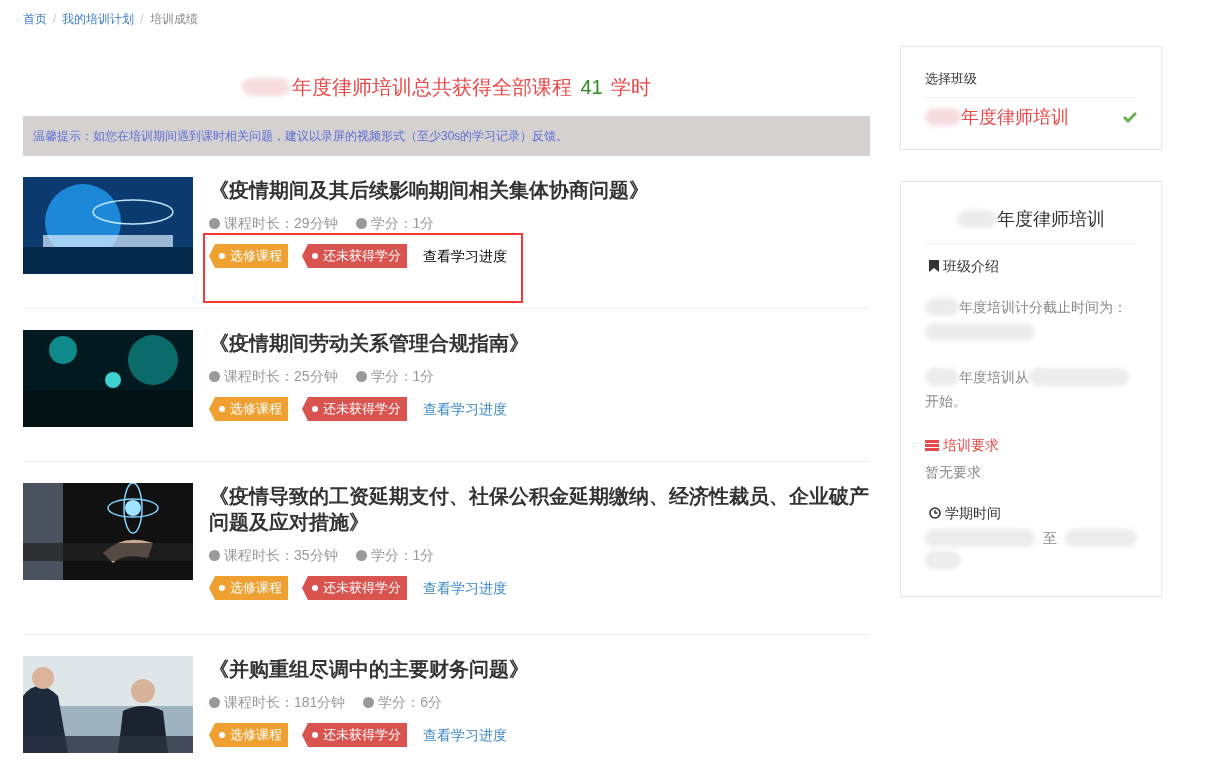 The height and width of the screenshot is (760, 1212). I want to click on requirement-text: 暂无要求, so click(953, 472).